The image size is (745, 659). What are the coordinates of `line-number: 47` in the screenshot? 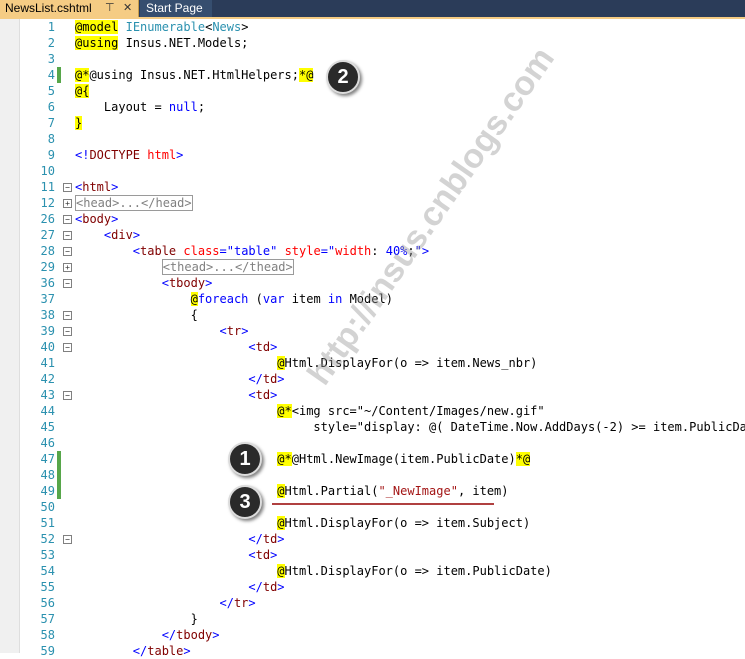 It's located at (47, 459).